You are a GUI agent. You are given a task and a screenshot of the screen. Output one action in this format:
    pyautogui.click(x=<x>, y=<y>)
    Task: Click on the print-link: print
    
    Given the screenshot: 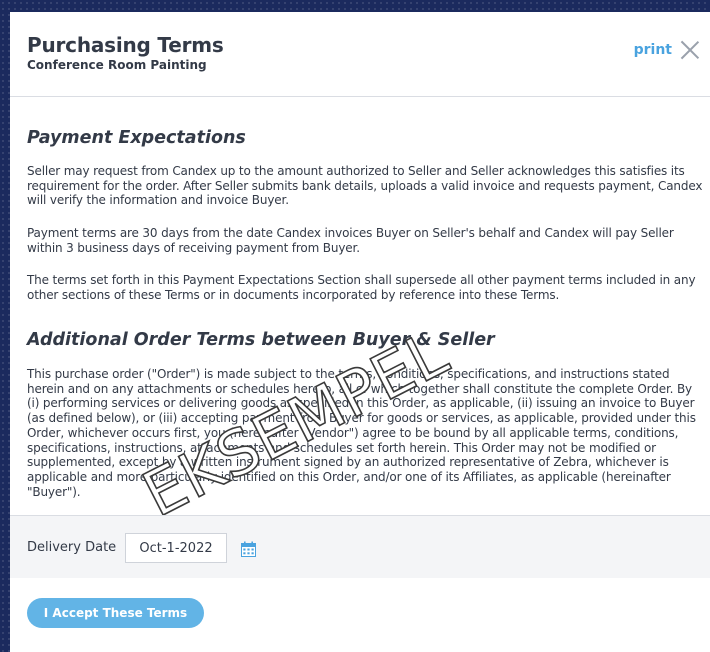 What is the action you would take?
    pyautogui.click(x=653, y=50)
    